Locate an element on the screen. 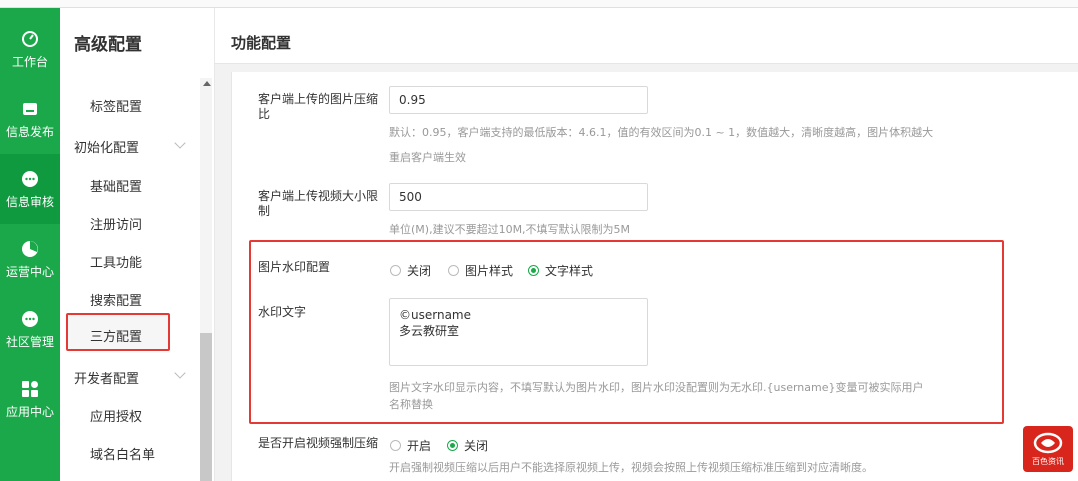  watermark-text-area: ©username 多云教研室 is located at coordinates (518, 332).